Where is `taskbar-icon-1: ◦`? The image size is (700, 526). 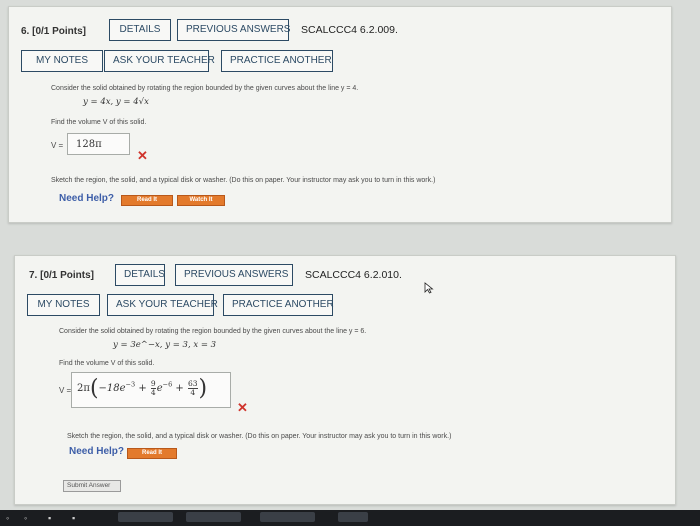 taskbar-icon-1: ◦ is located at coordinates (7, 518).